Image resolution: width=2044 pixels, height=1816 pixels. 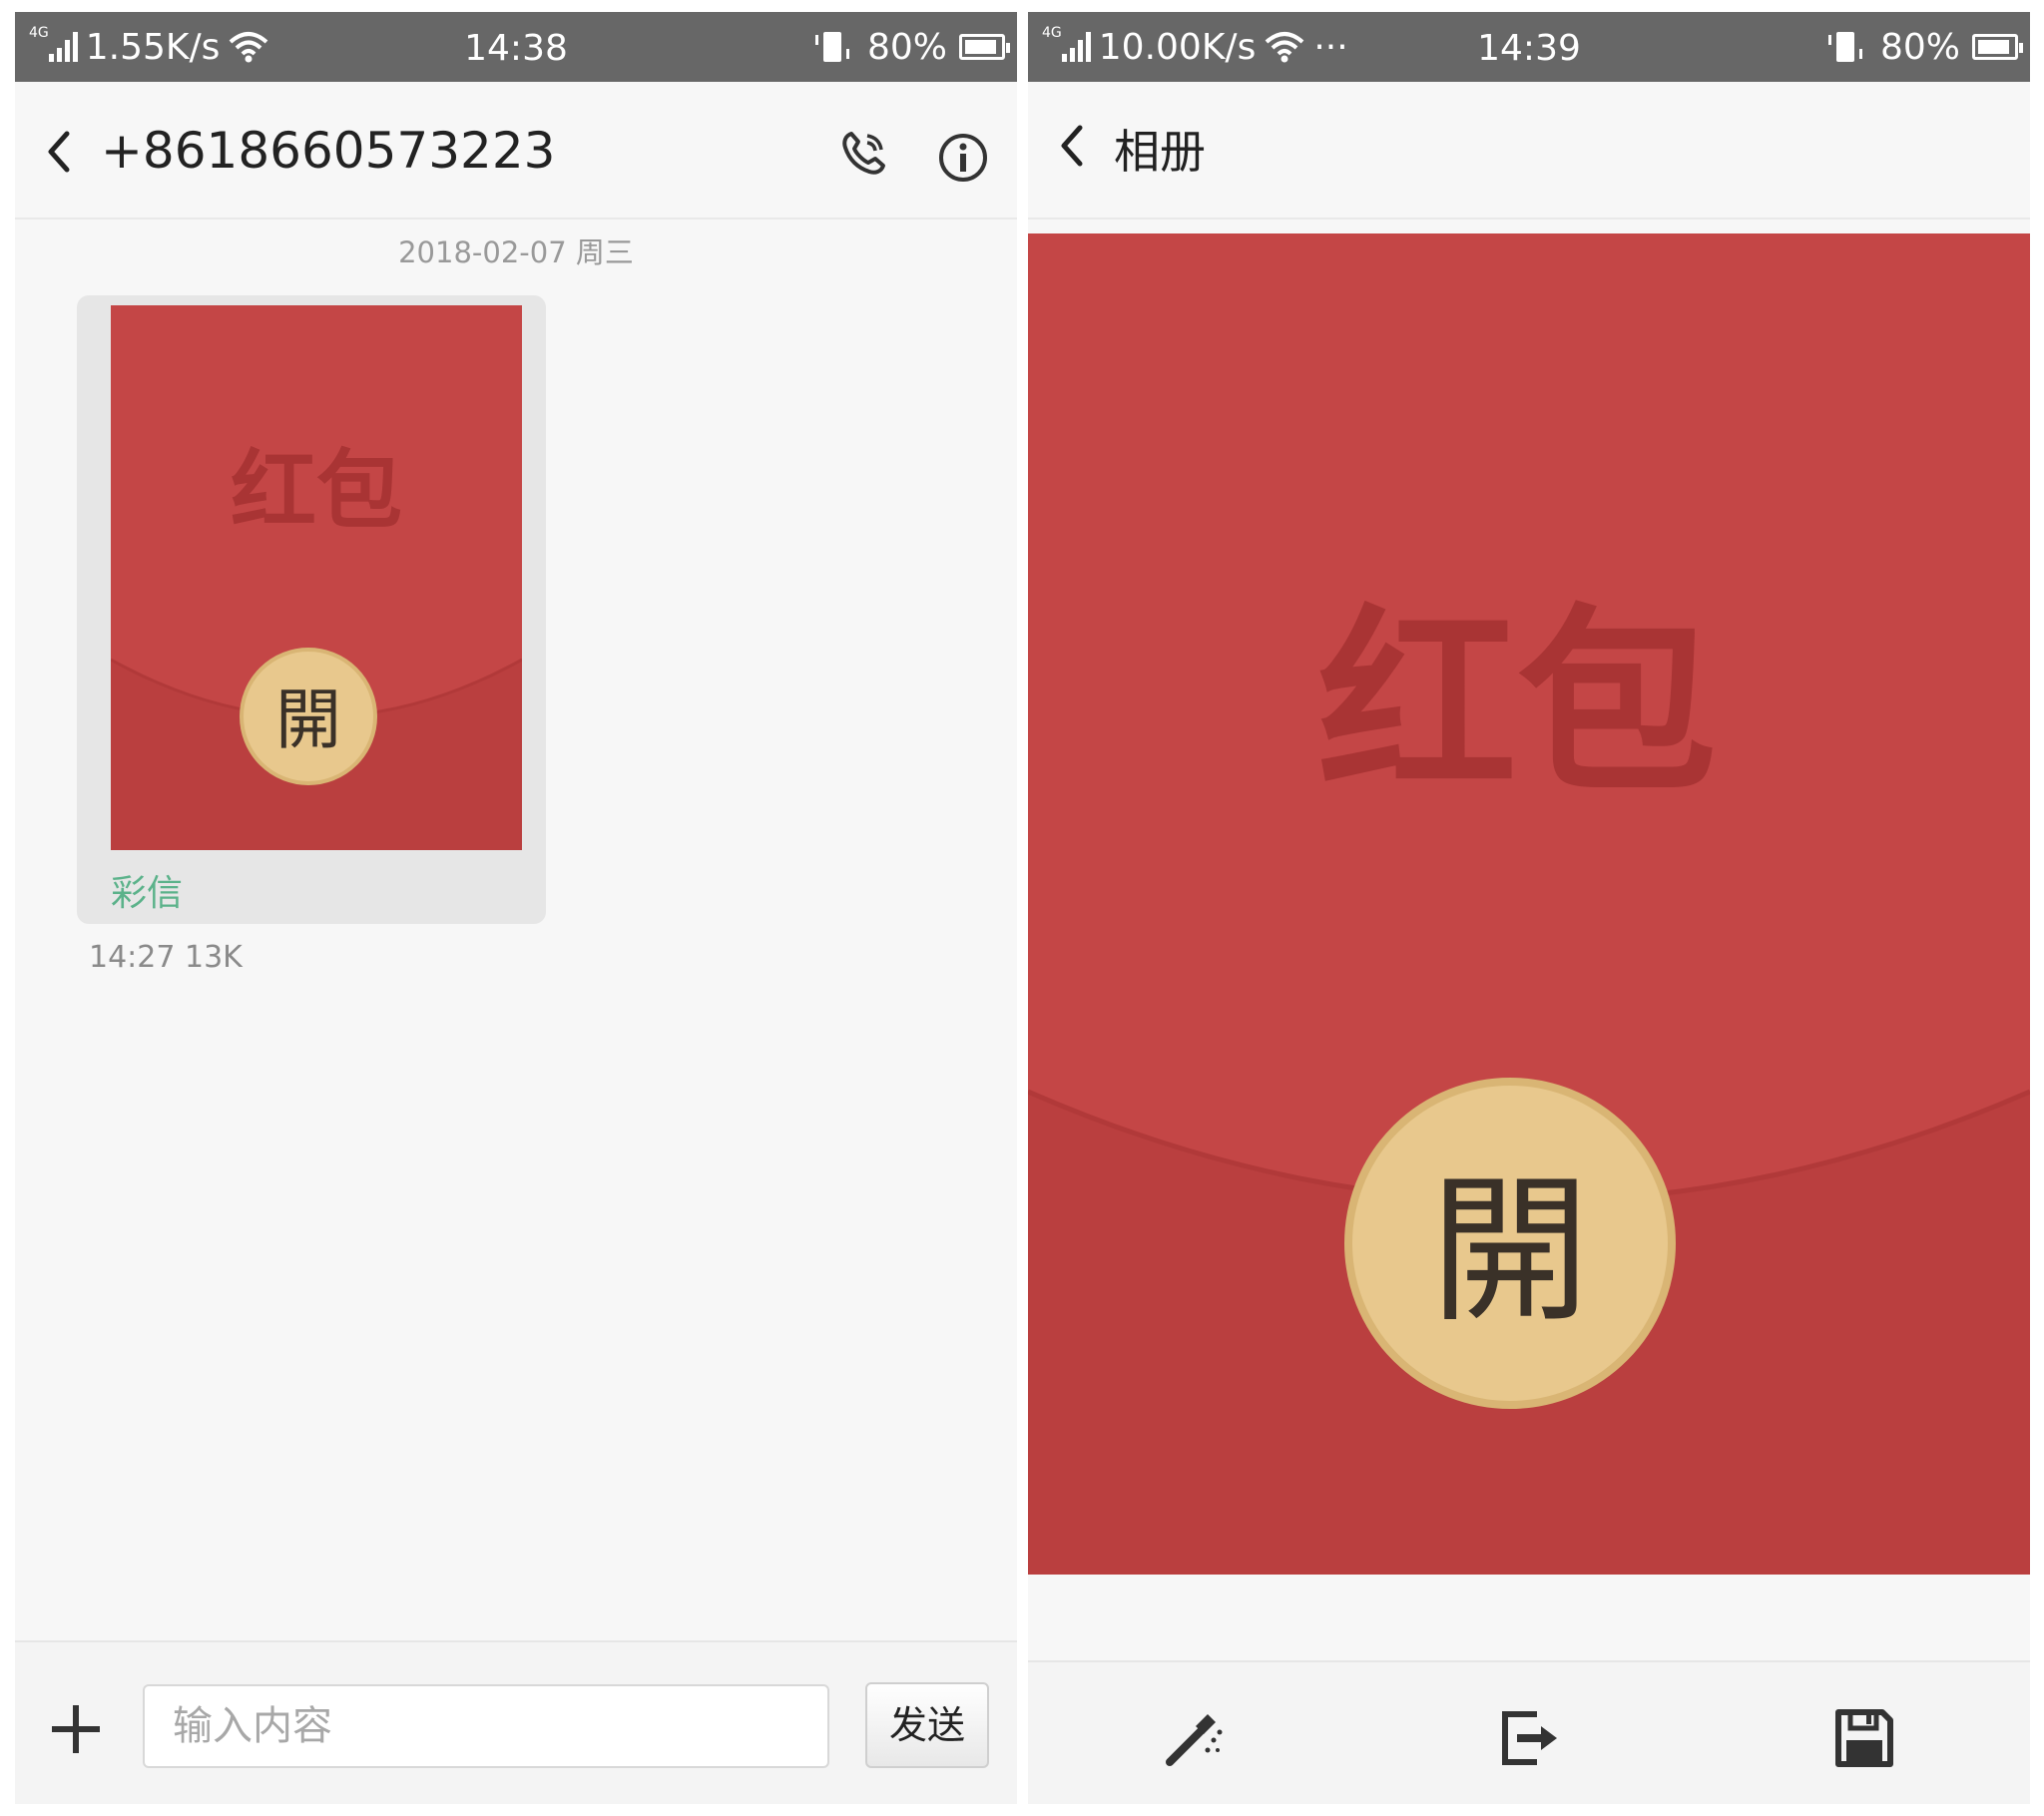 I want to click on message-input, so click(x=486, y=1726).